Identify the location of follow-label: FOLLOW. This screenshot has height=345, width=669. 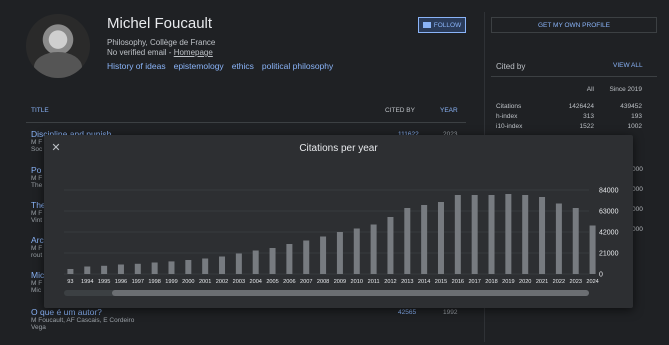
(447, 25).